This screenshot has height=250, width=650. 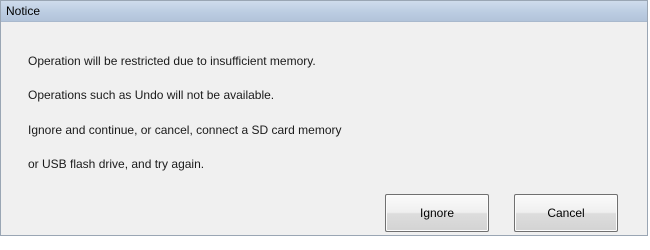 I want to click on message-line-4: or USB flash drive, and try again., so click(x=116, y=164).